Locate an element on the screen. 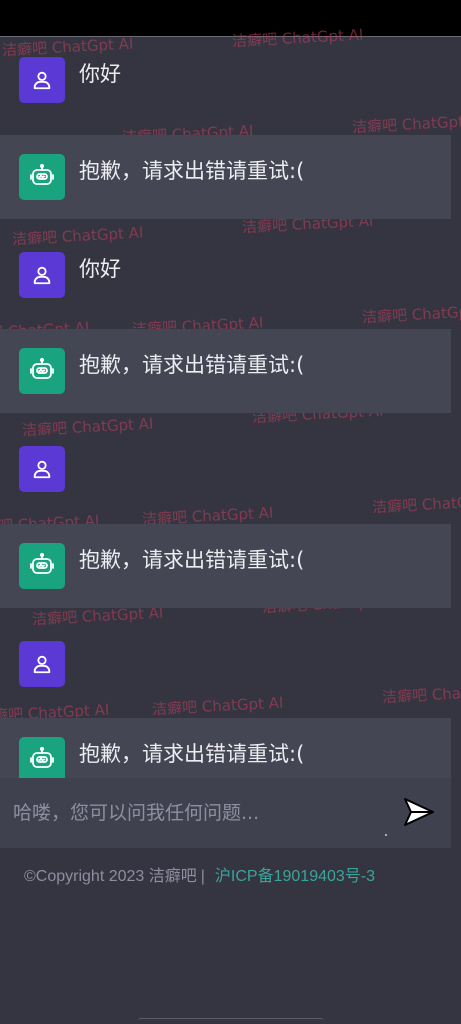 Image resolution: width=461 pixels, height=1024 pixels. chat-input is located at coordinates (195, 813).